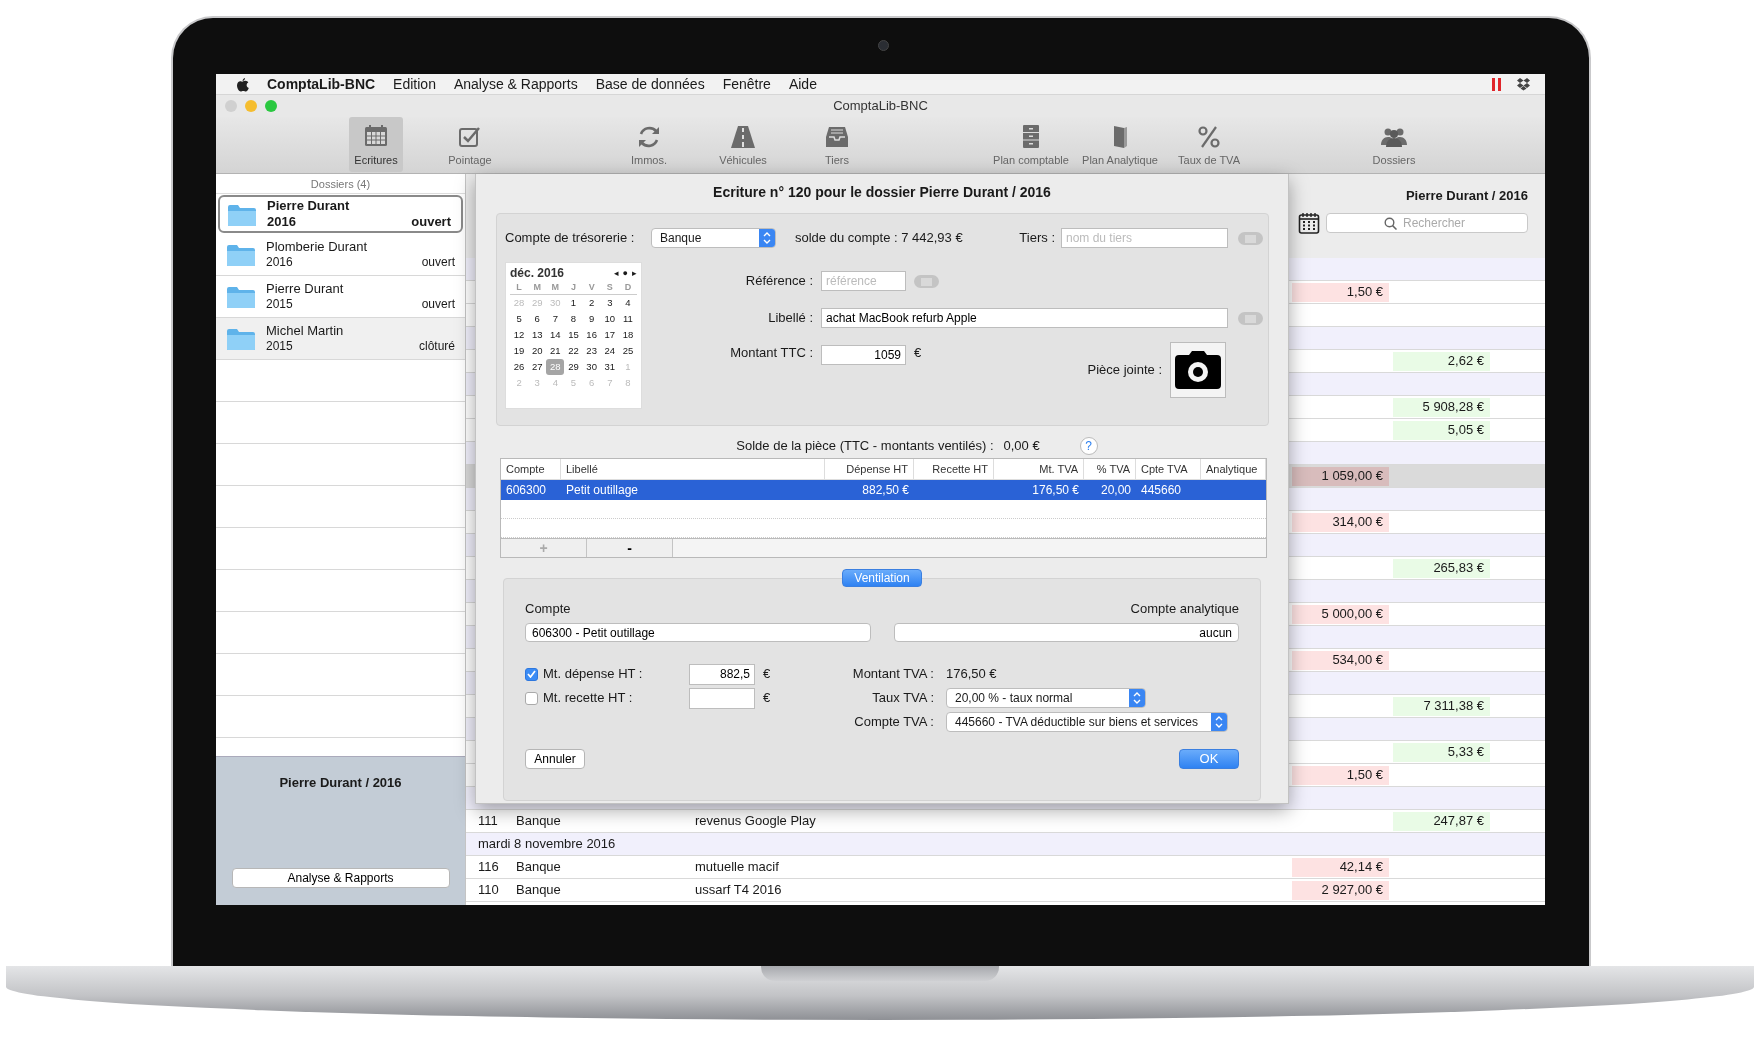 The height and width of the screenshot is (1041, 1761). What do you see at coordinates (537, 335) in the screenshot?
I see `calendar-day: 13` at bounding box center [537, 335].